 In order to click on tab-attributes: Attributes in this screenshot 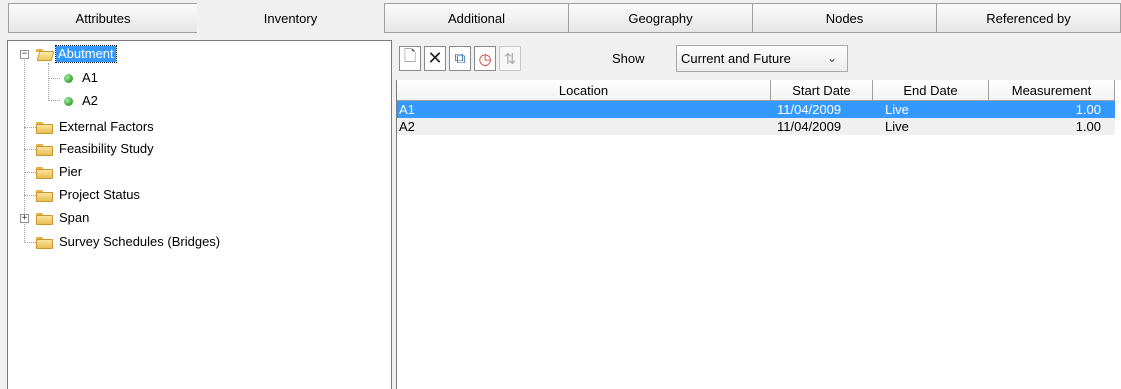, I will do `click(103, 18)`.